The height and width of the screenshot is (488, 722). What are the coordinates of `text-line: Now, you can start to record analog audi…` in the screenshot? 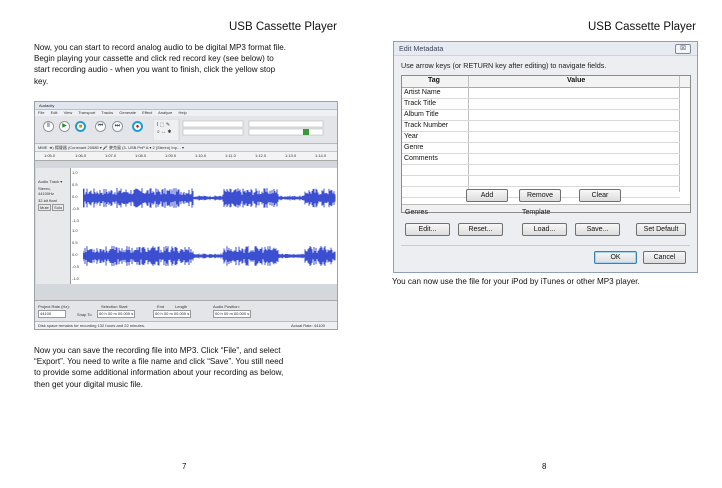 It's located at (160, 47).